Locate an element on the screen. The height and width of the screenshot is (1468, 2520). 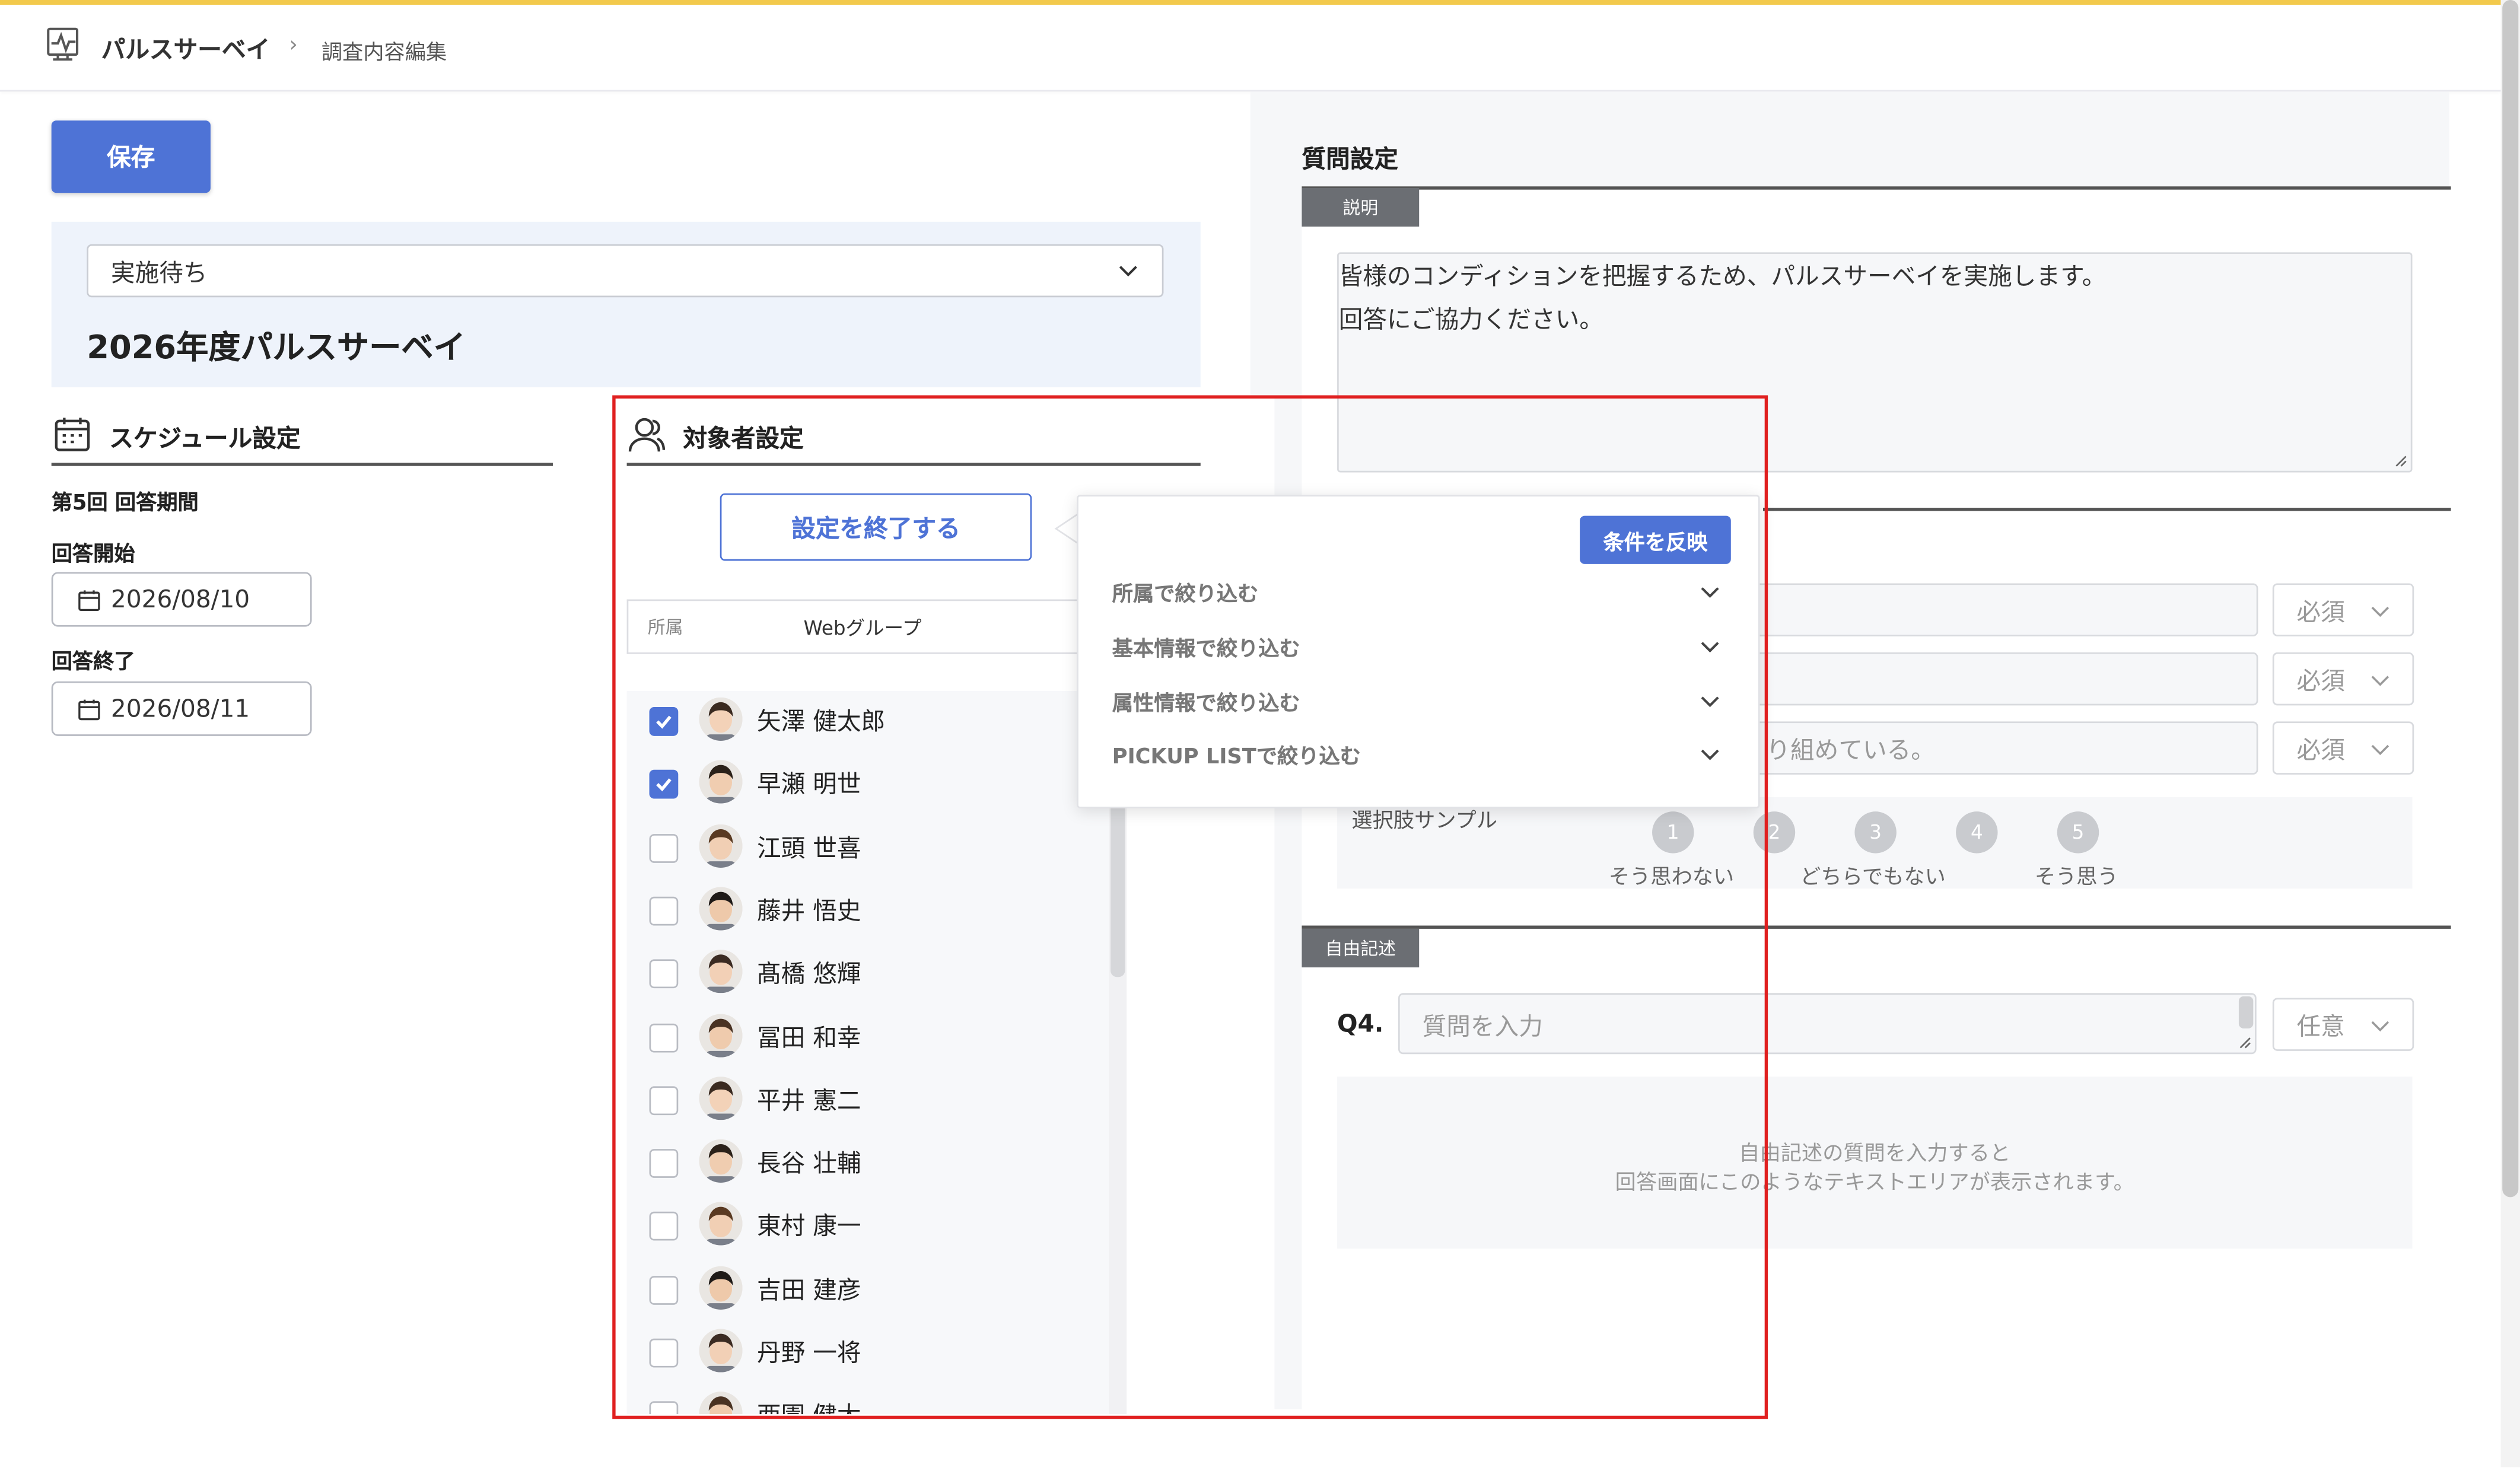
survey-title: 2026年度パルスサーベイ is located at coordinates (276, 347).